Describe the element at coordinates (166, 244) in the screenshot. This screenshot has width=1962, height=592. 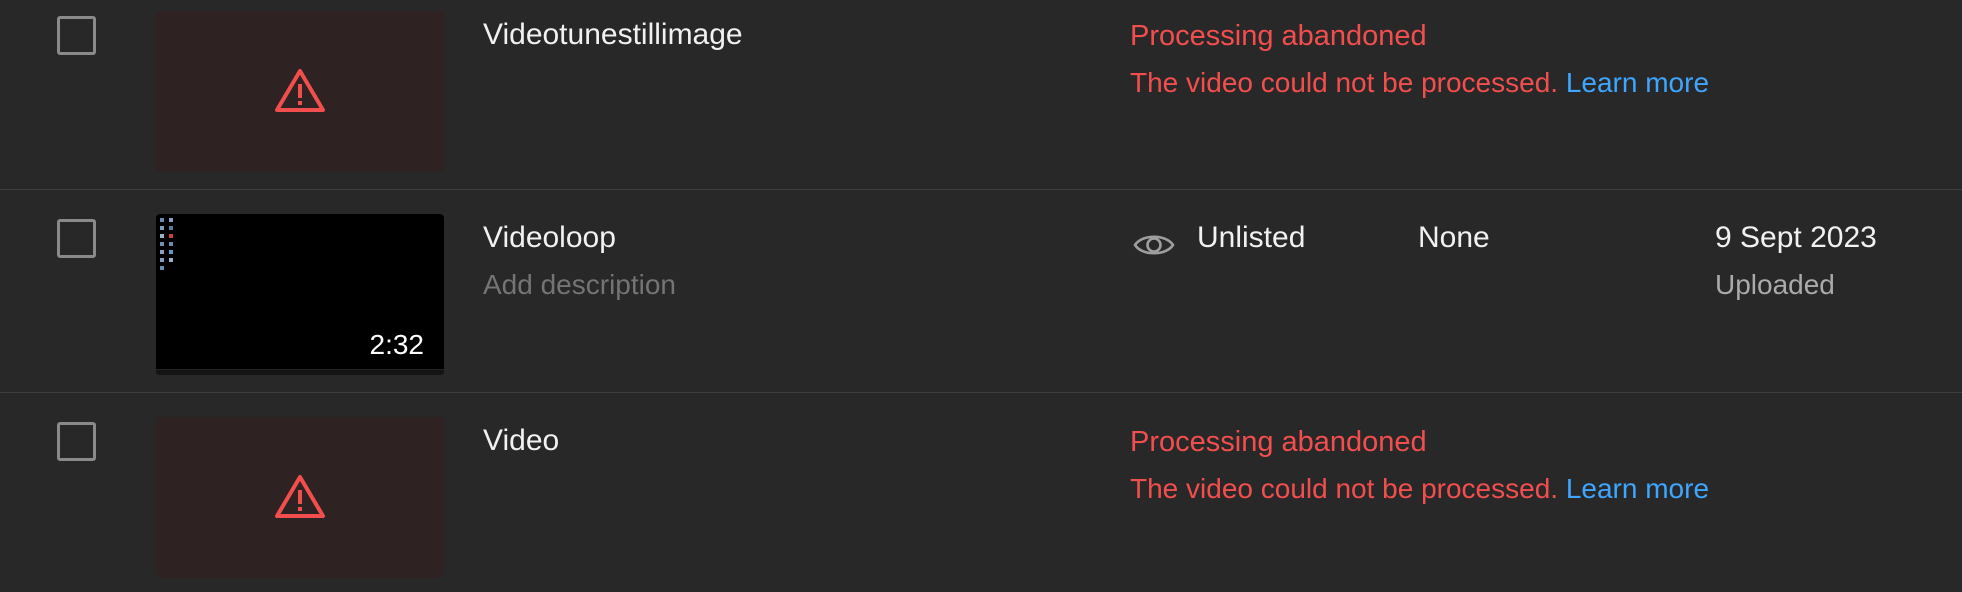
I see `desktop-icons-preview` at that location.